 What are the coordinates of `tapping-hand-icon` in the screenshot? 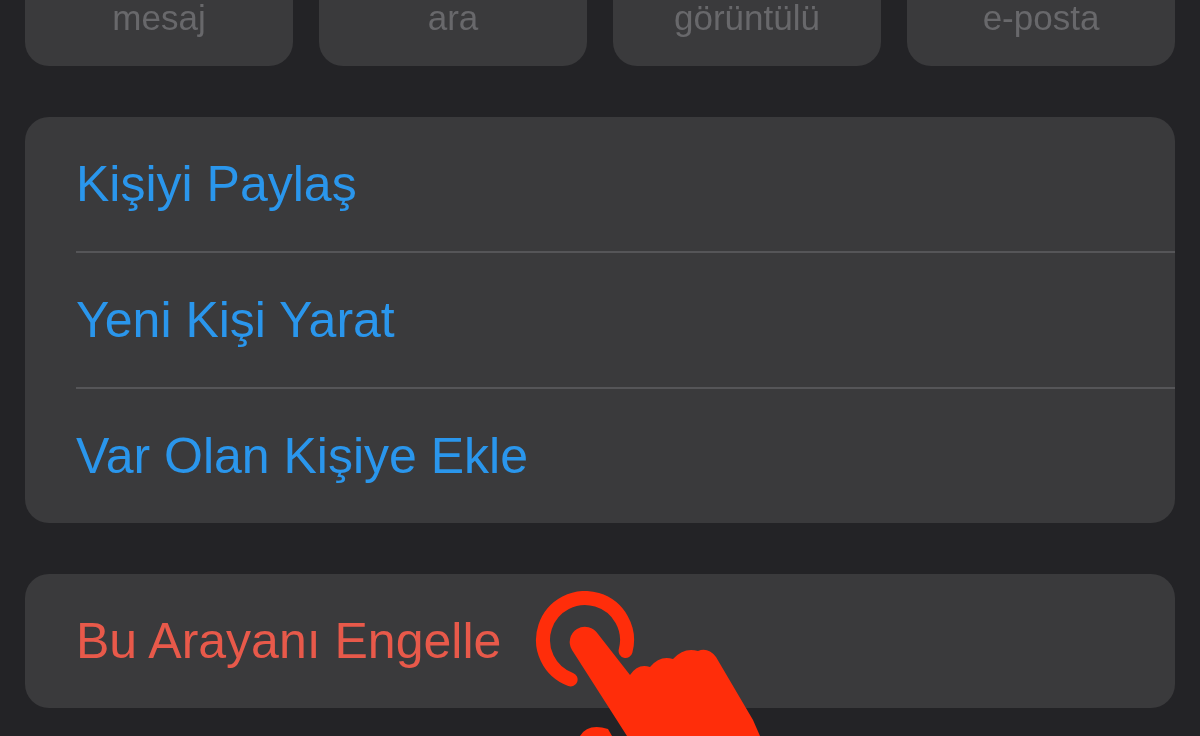 It's located at (647, 663).